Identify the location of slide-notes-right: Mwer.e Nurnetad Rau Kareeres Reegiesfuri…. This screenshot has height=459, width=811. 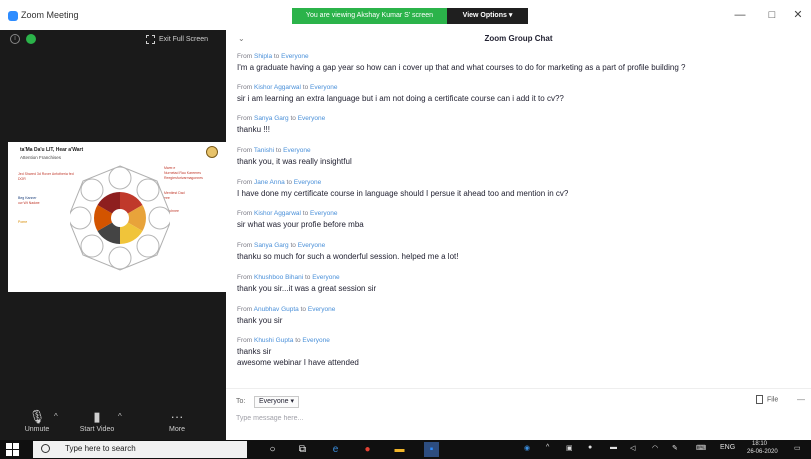
(193, 190).